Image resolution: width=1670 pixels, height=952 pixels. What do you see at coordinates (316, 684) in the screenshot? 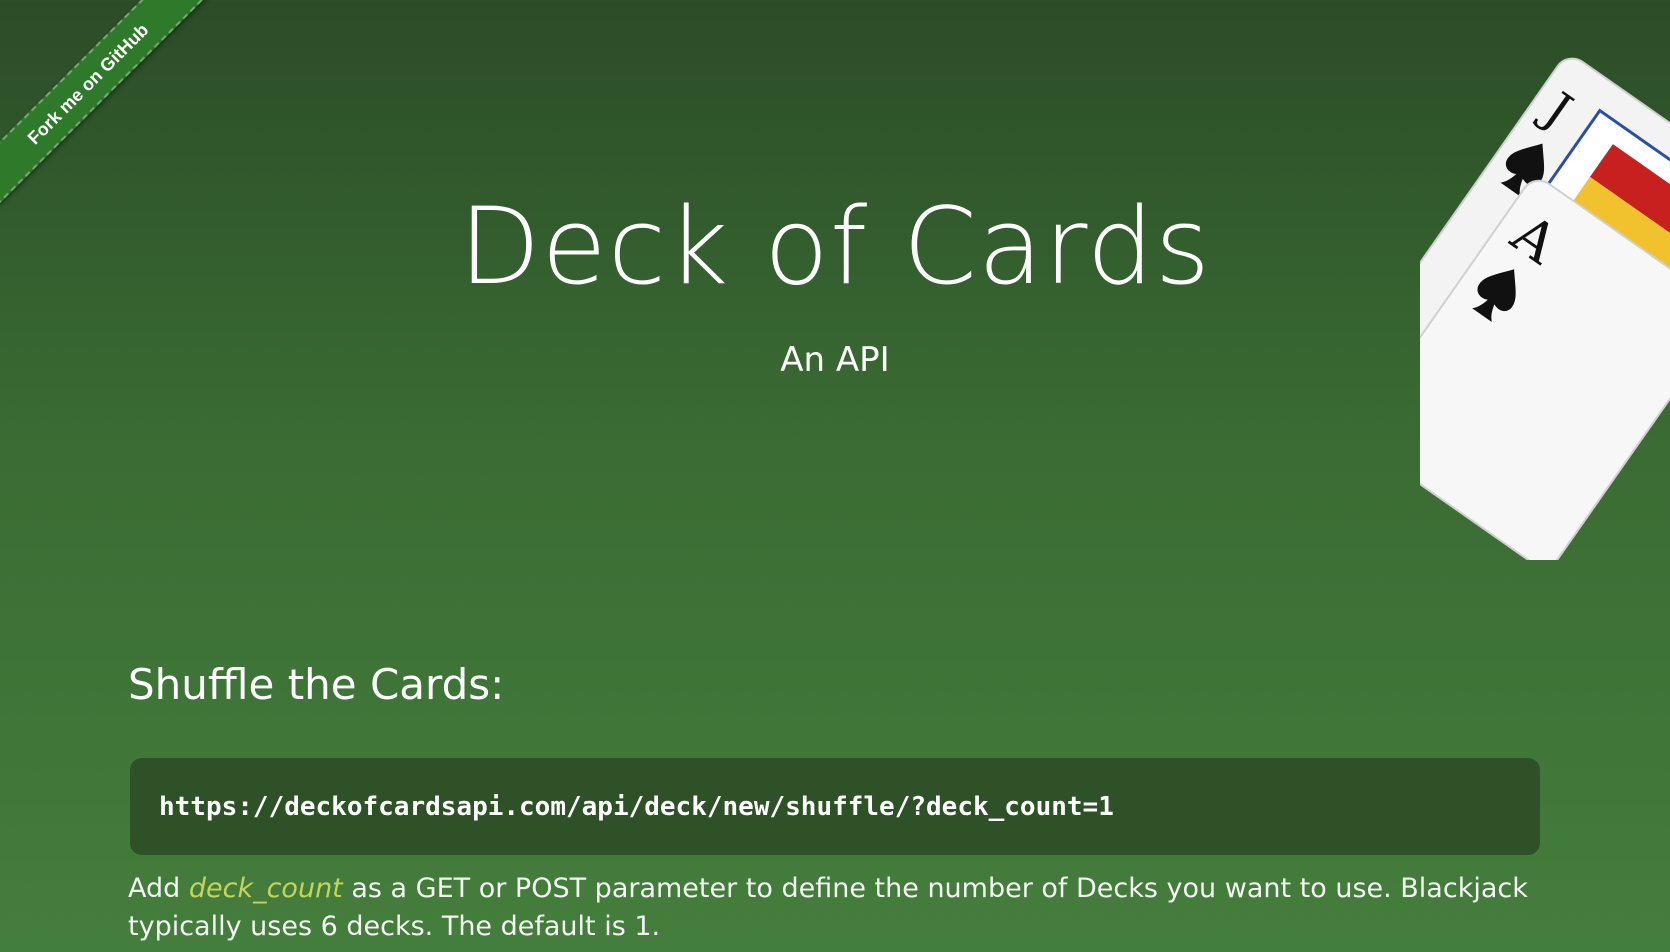
I see `shuffle-heading: Shuffle the Cards:` at bounding box center [316, 684].